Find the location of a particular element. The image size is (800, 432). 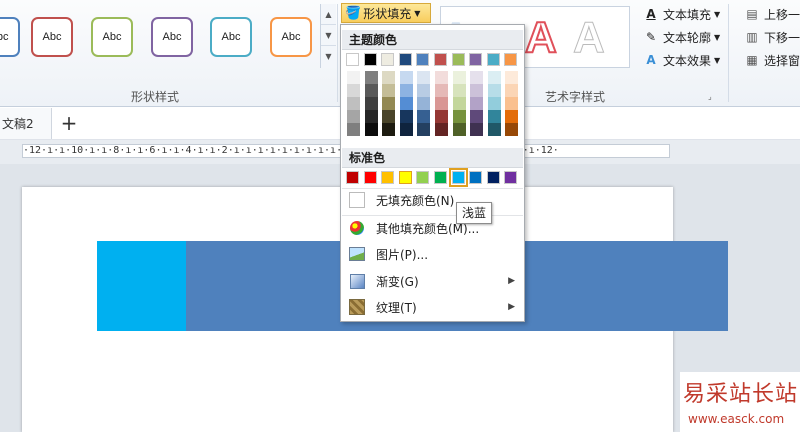

gallery-more-icon: ▼ is located at coordinates (328, 56).